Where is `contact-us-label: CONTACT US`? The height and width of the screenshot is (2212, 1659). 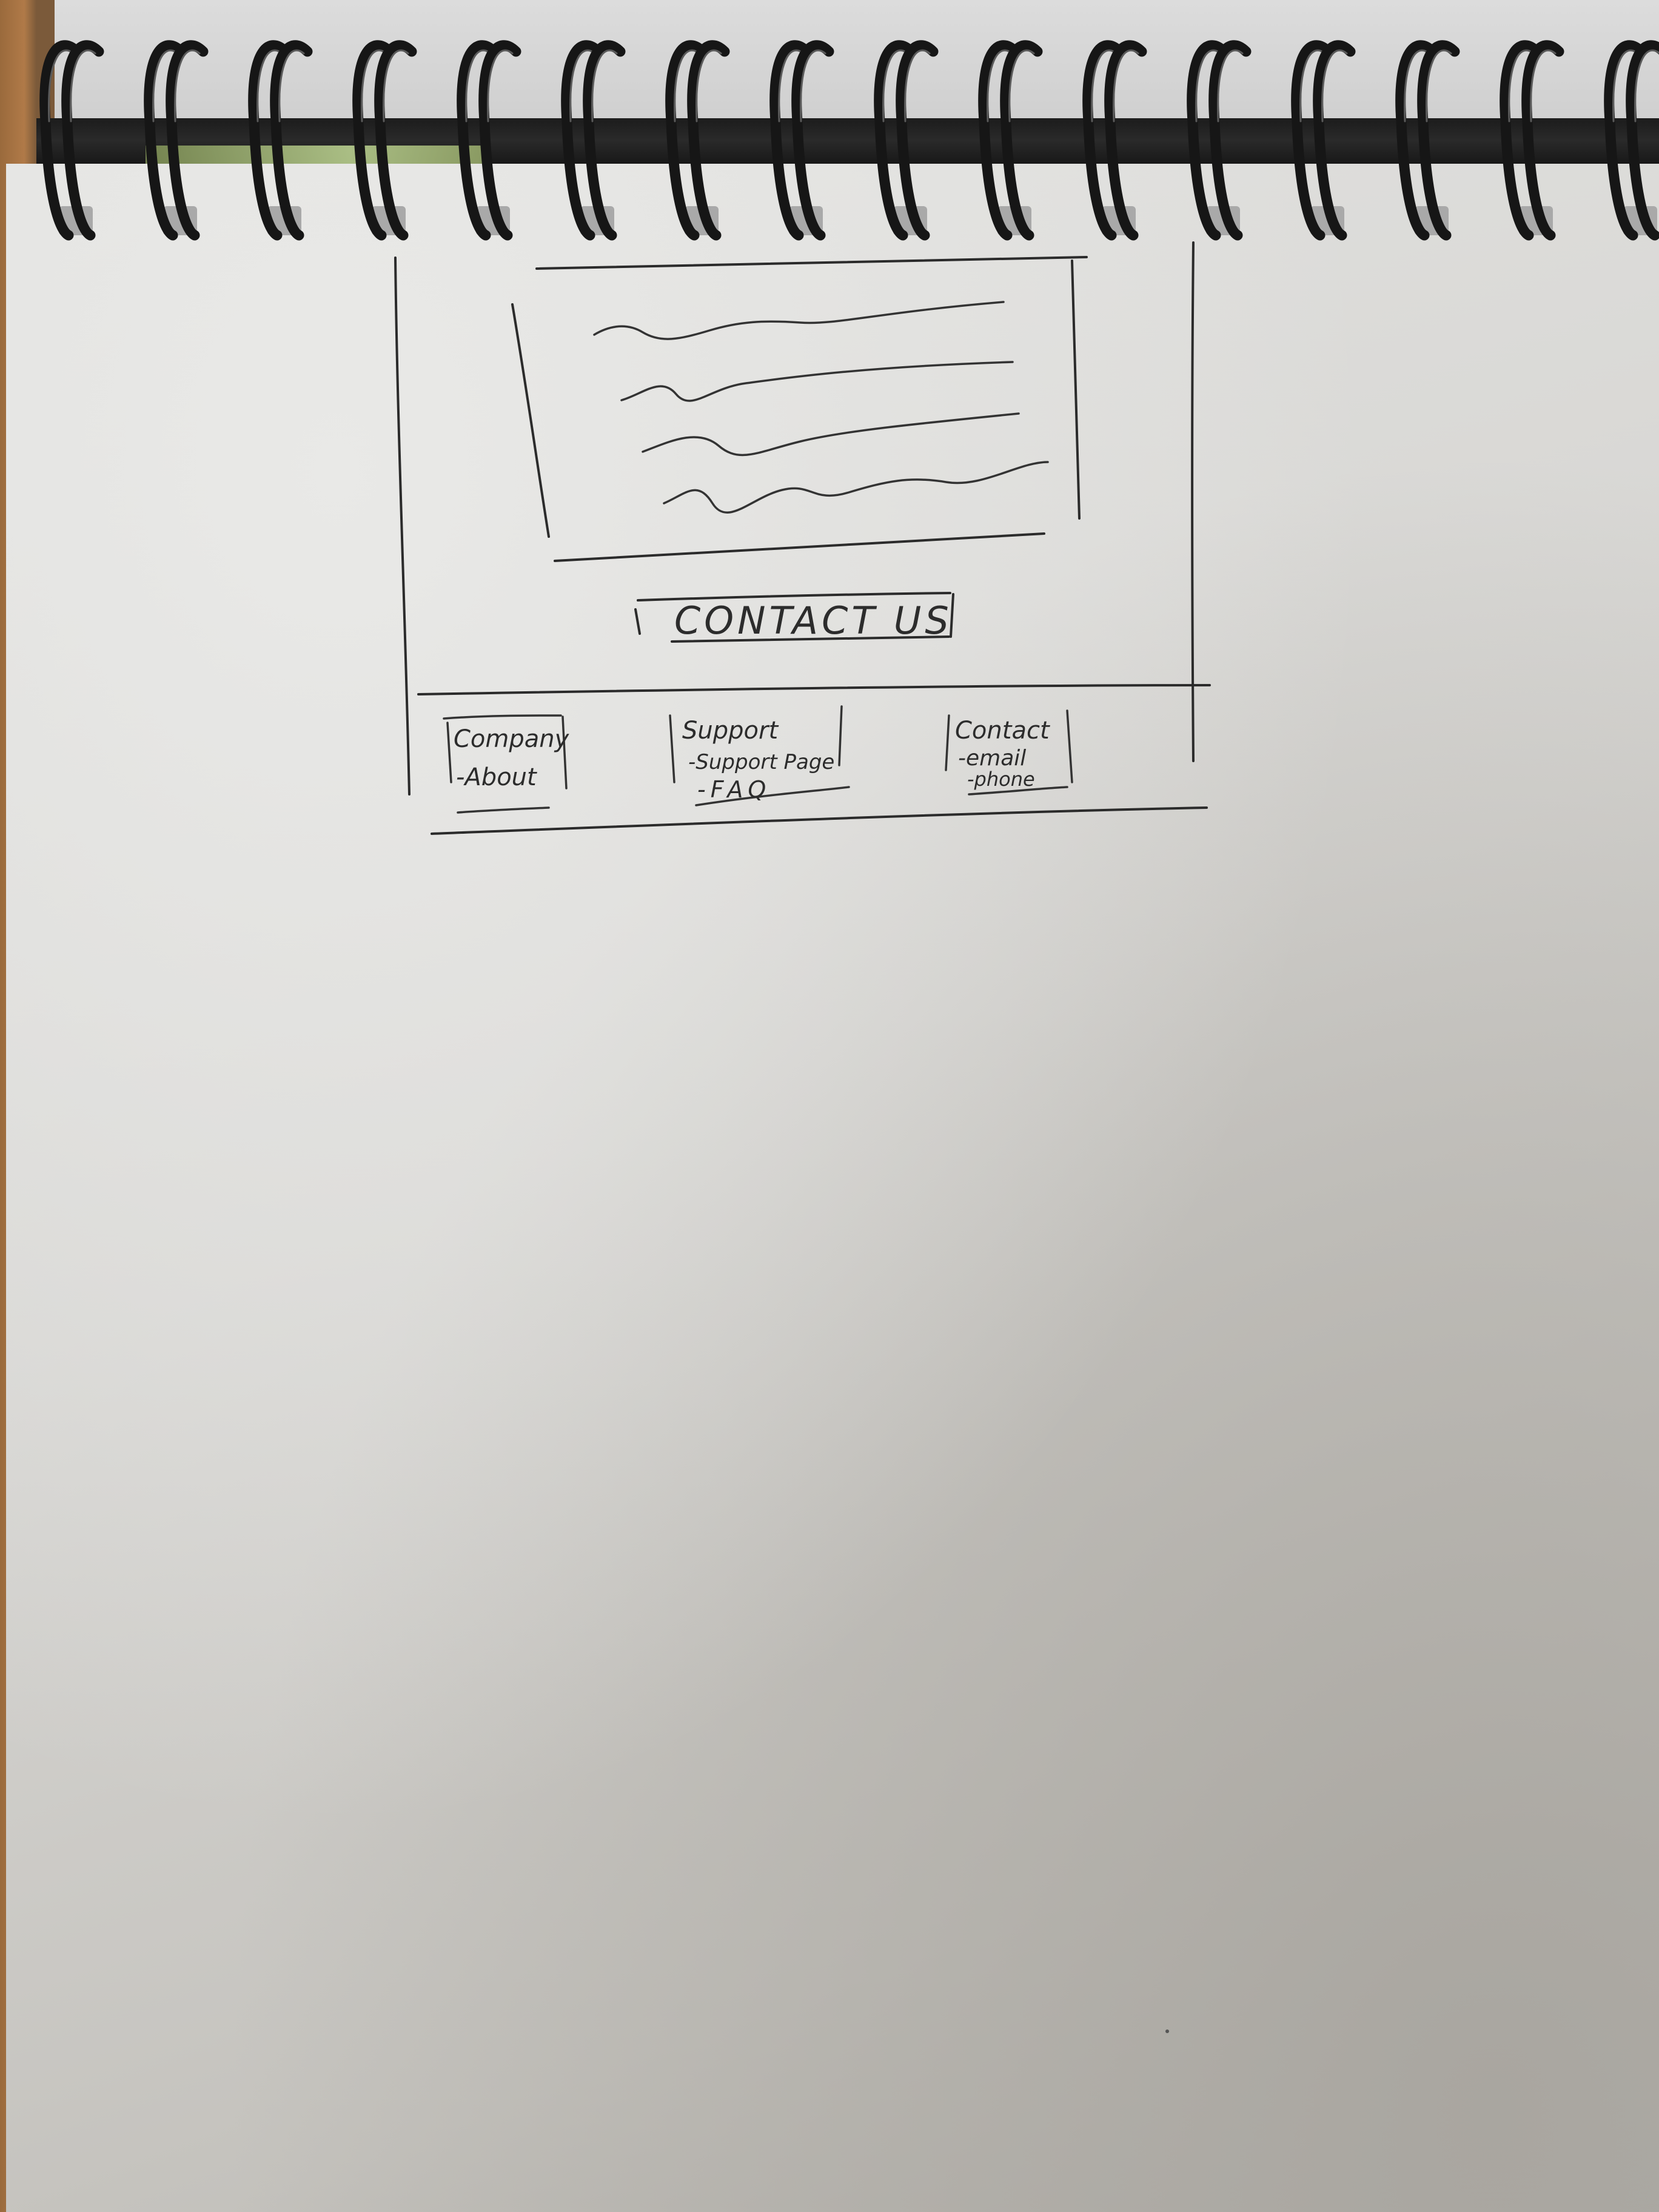 contact-us-label: CONTACT US is located at coordinates (813, 620).